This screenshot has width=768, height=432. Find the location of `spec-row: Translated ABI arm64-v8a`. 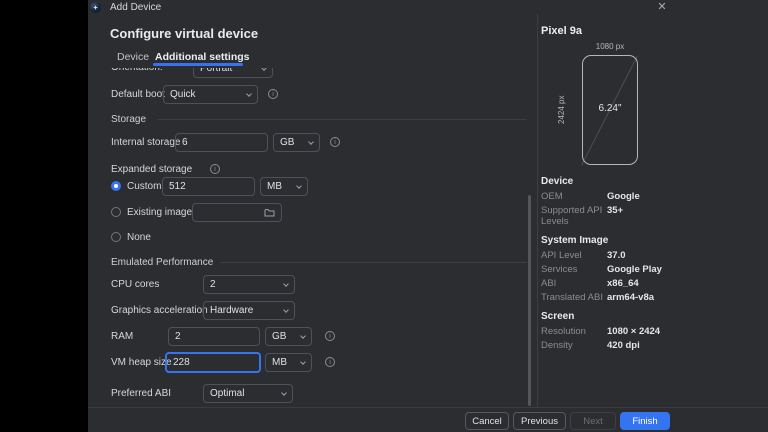

spec-row: Translated ABI arm64-v8a is located at coordinates (598, 297).